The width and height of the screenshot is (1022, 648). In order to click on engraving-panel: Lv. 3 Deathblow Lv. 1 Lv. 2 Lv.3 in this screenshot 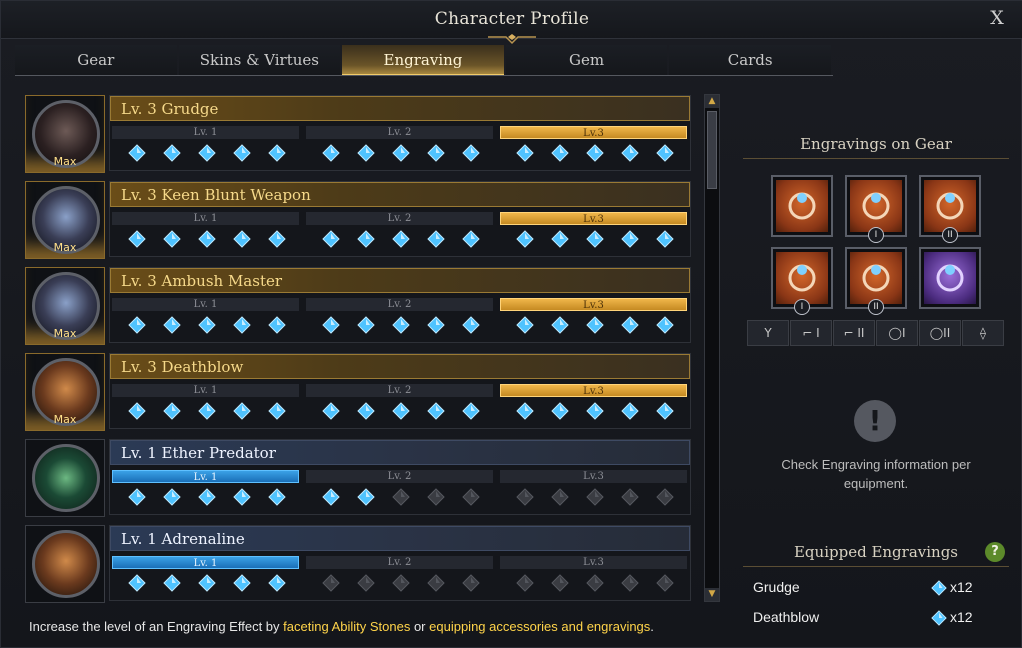, I will do `click(400, 391)`.